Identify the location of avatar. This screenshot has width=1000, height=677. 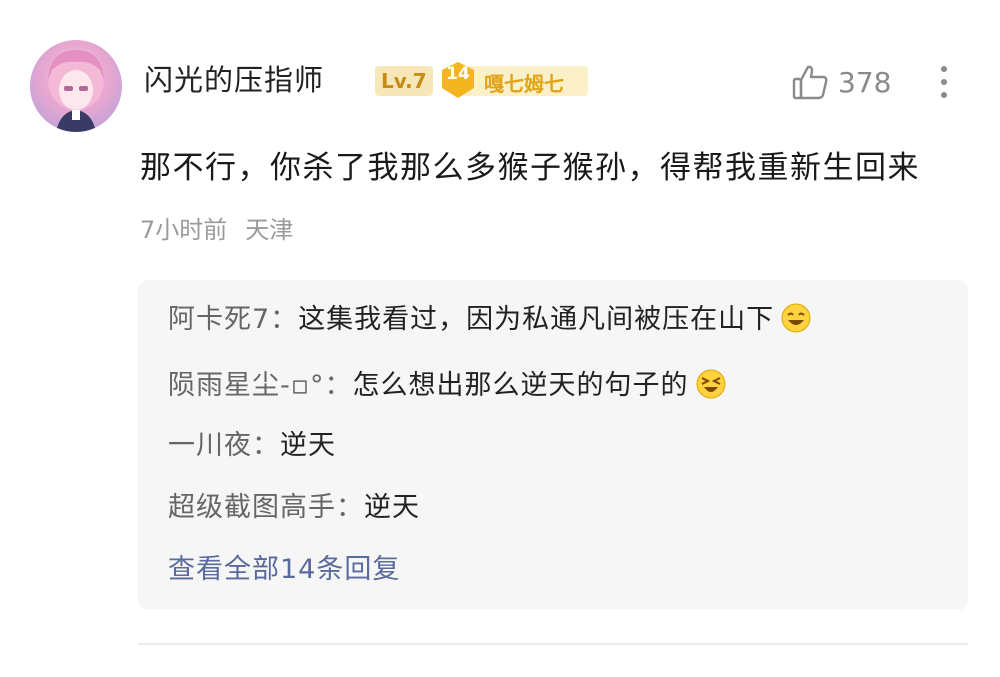
(76, 86).